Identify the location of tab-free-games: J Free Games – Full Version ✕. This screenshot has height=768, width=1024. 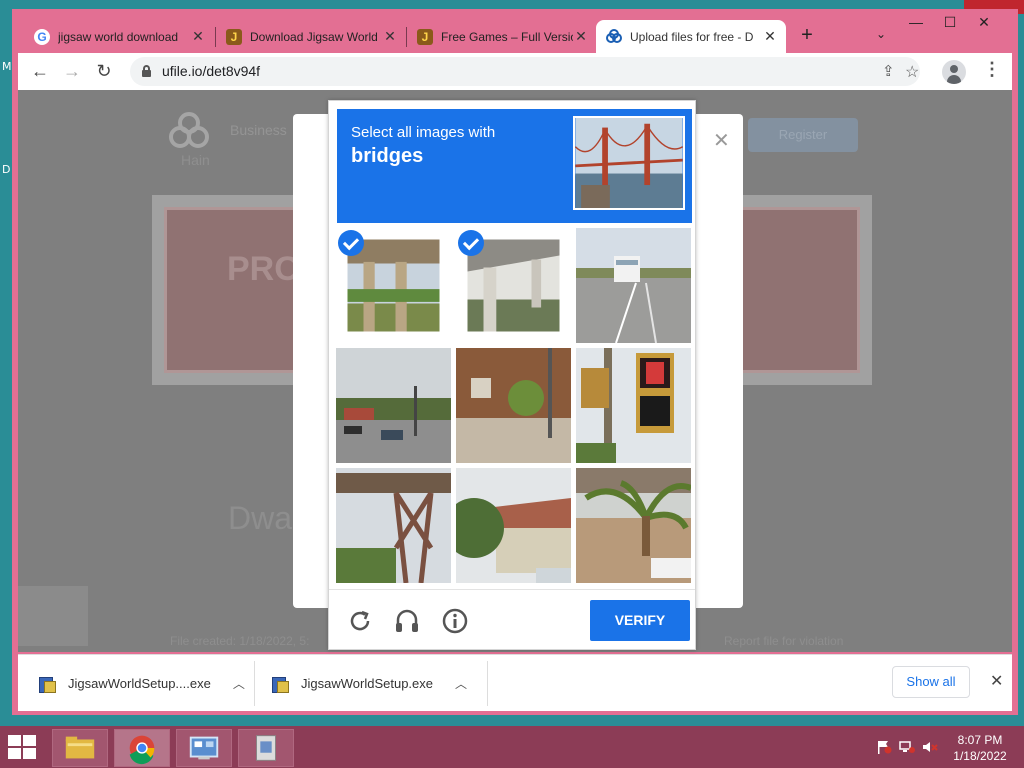
(502, 36).